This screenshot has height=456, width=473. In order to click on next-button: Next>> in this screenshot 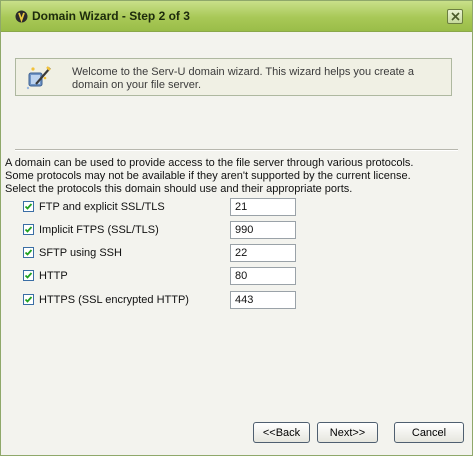, I will do `click(347, 432)`.